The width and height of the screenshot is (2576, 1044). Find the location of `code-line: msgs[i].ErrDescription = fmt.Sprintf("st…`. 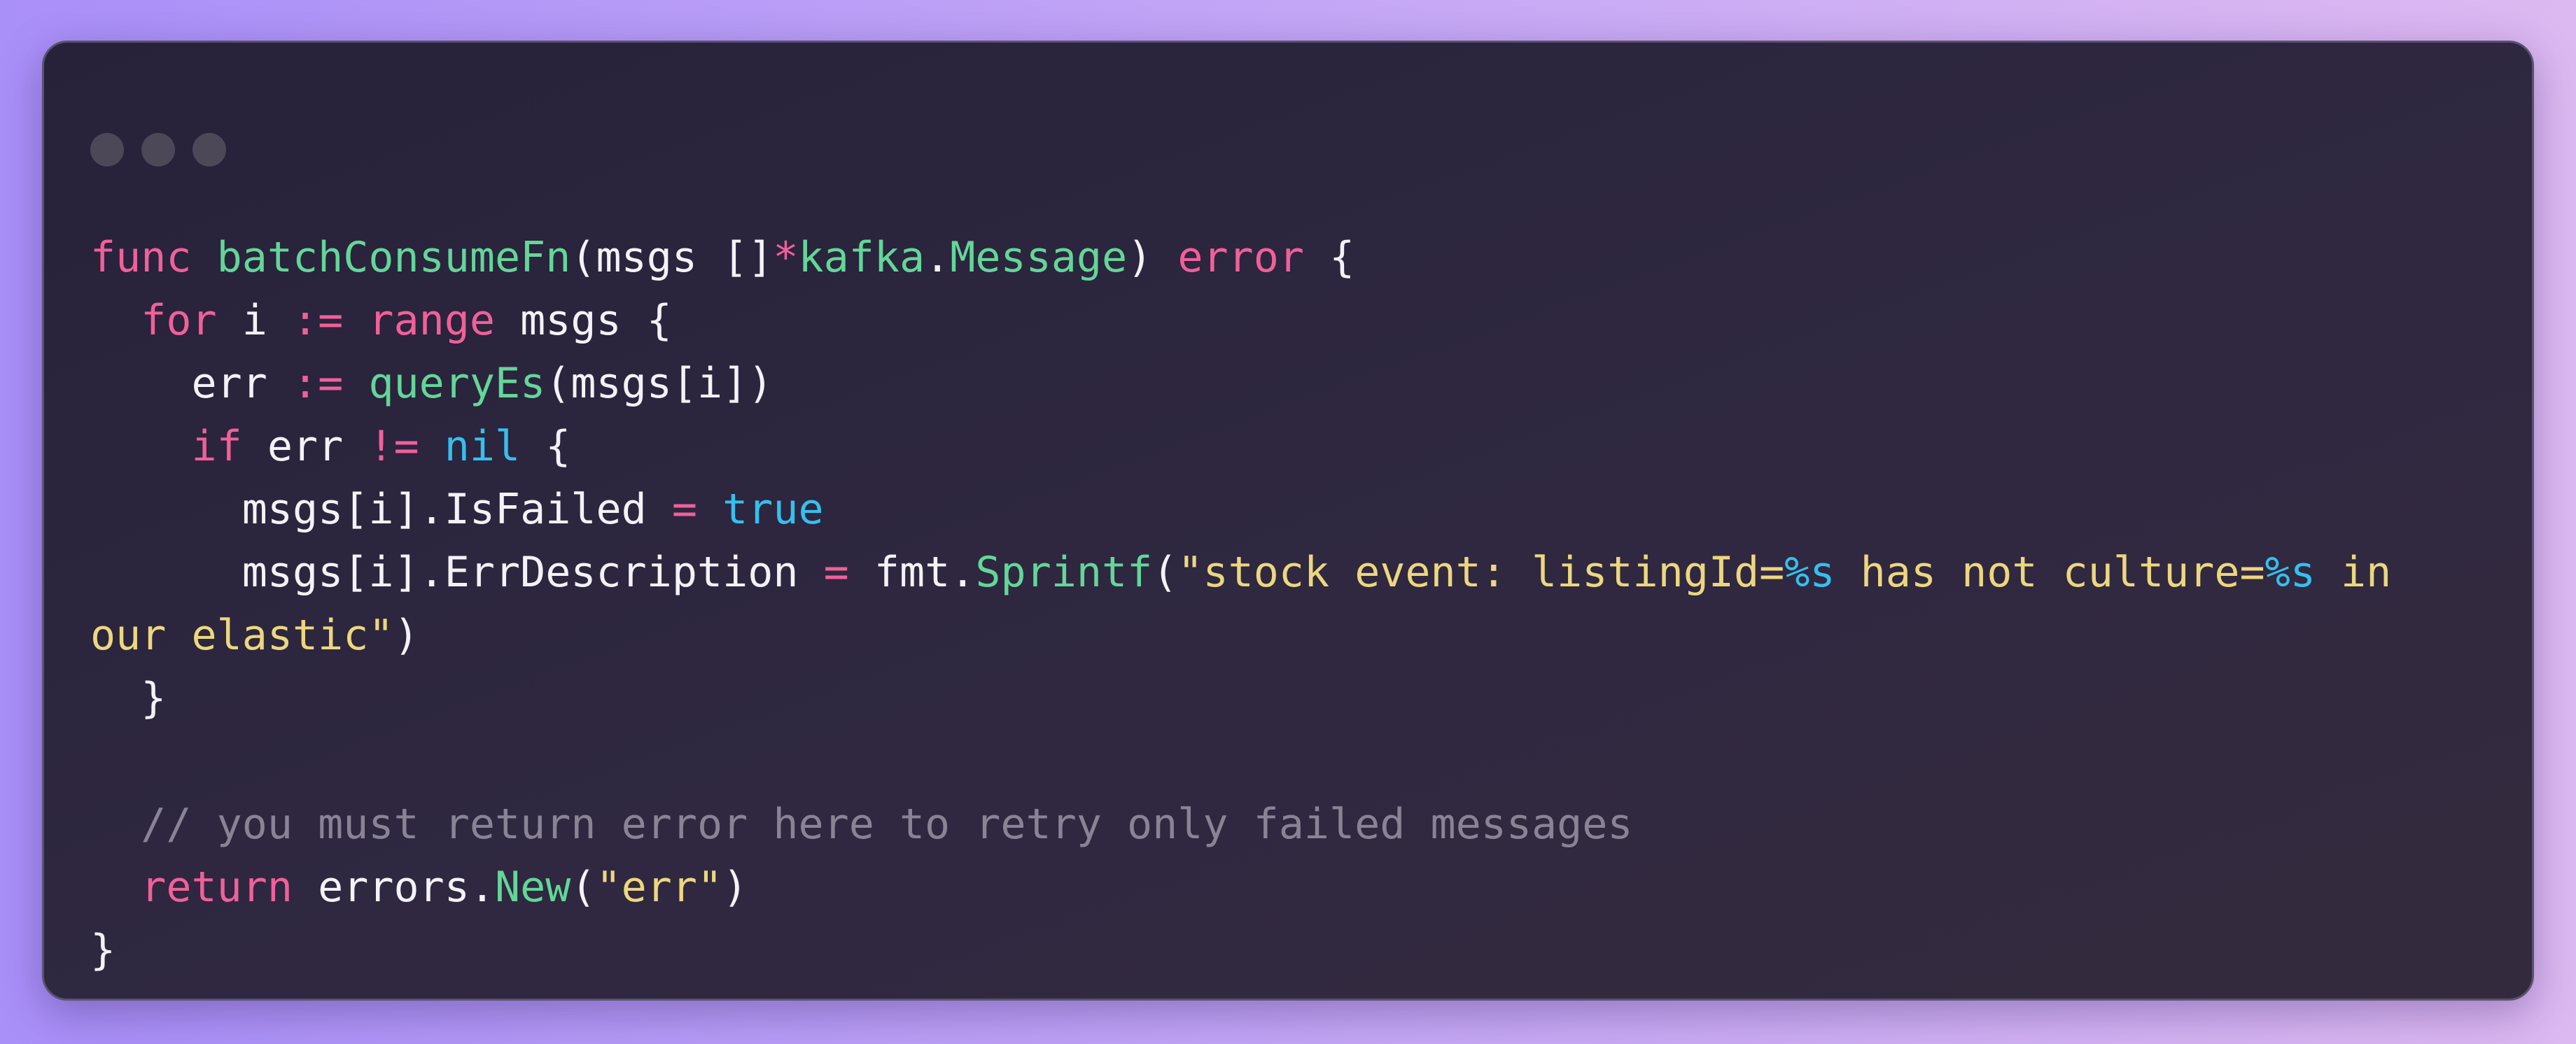

code-line: msgs[i].ErrDescription = fmt.Sprintf("st… is located at coordinates (1241, 572).